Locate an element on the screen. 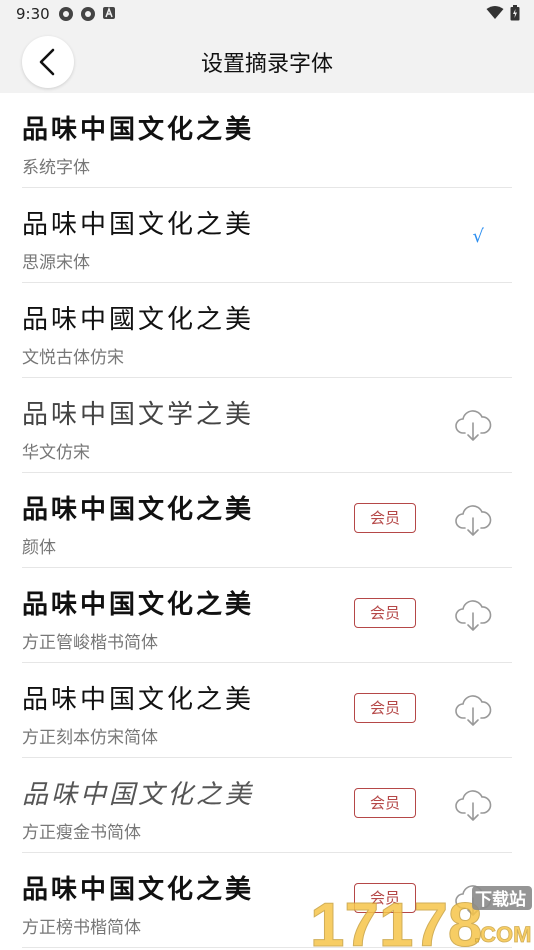 This screenshot has height=950, width=534. status-time: 9:30 is located at coordinates (33, 14).